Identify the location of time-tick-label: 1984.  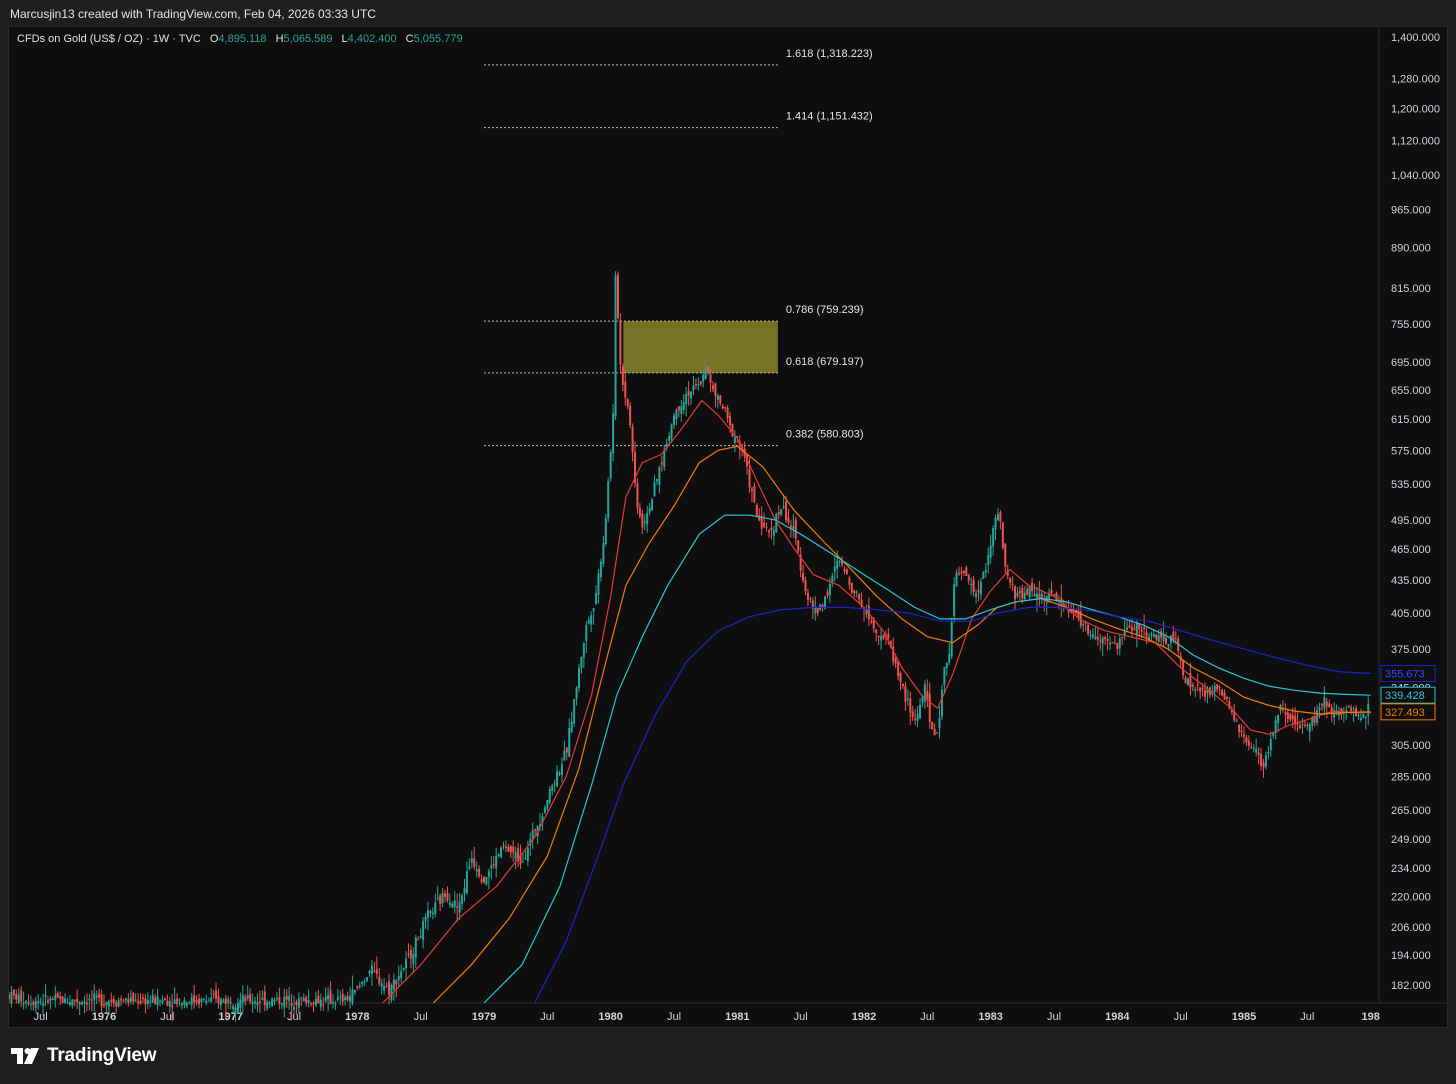
(1117, 1017).